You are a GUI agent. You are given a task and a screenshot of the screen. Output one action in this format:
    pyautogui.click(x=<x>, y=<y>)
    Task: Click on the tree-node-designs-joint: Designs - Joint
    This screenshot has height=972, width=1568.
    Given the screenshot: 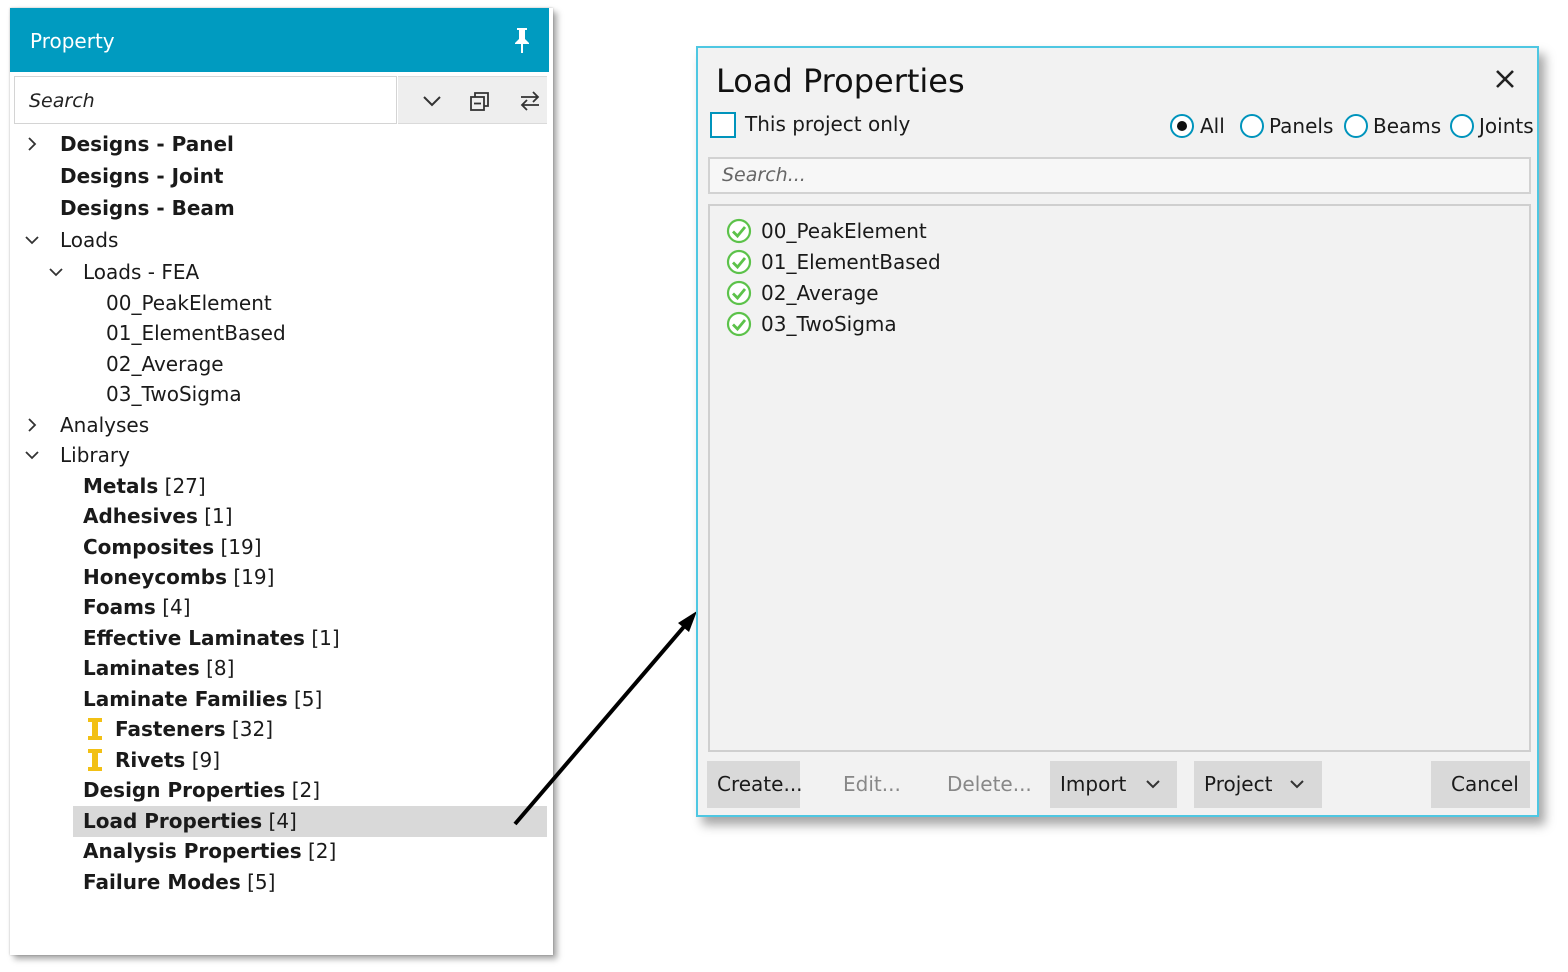 What is the action you would take?
    pyautogui.click(x=278, y=176)
    